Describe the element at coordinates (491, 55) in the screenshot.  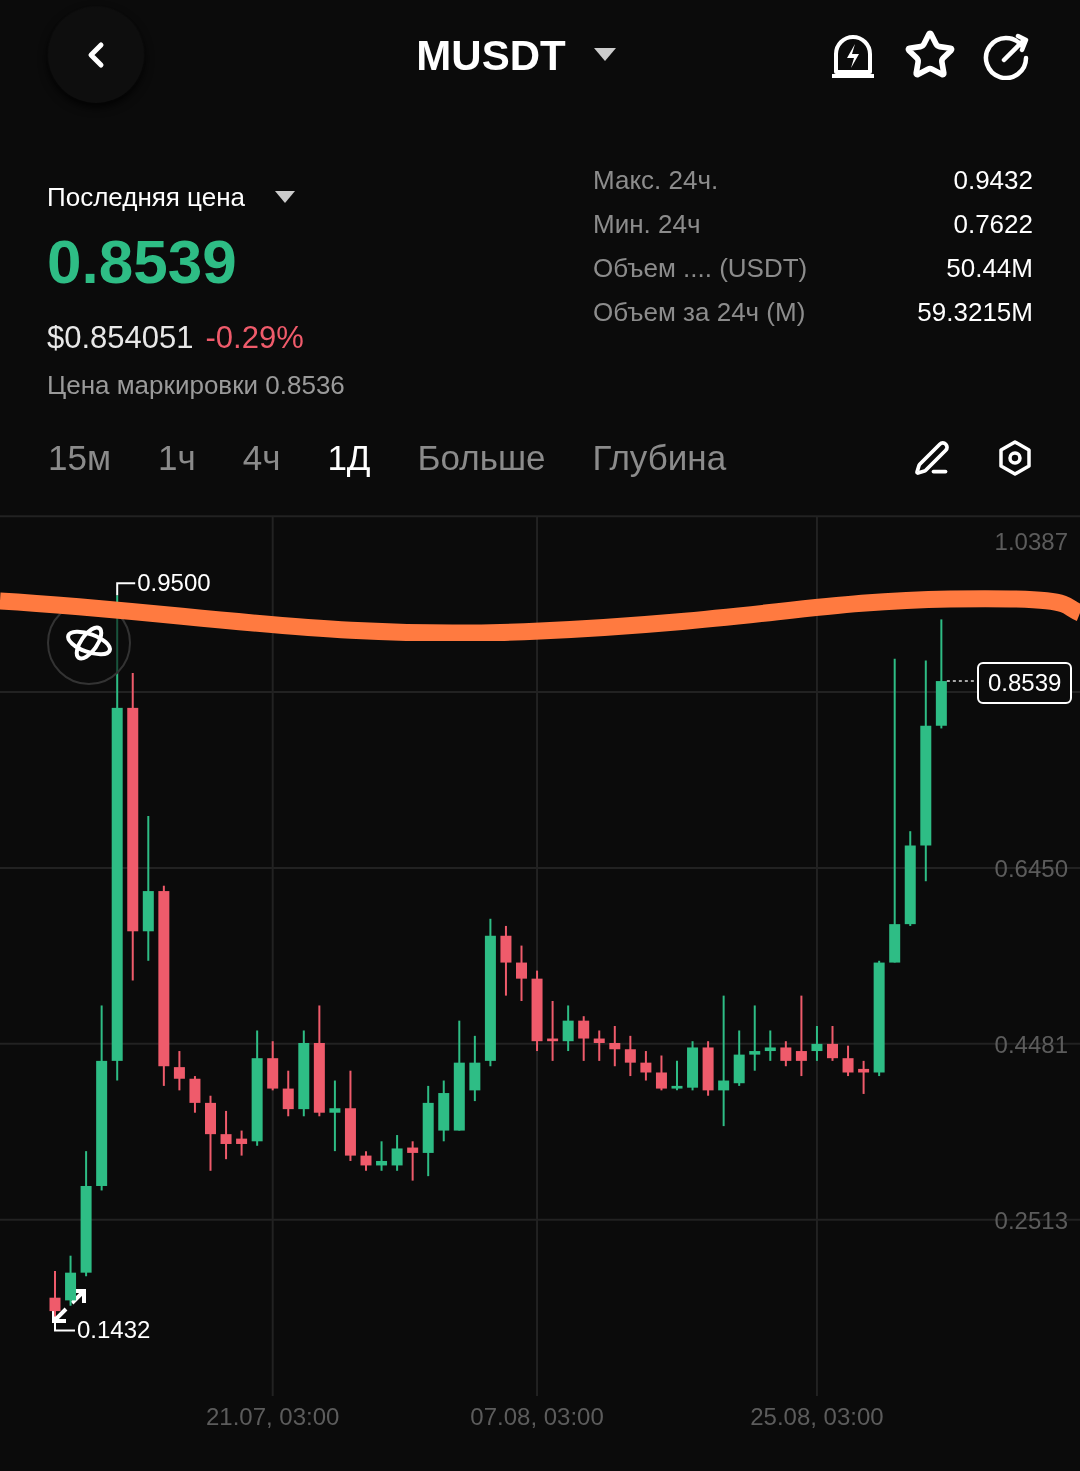
I see `pair-title: MUSDT` at that location.